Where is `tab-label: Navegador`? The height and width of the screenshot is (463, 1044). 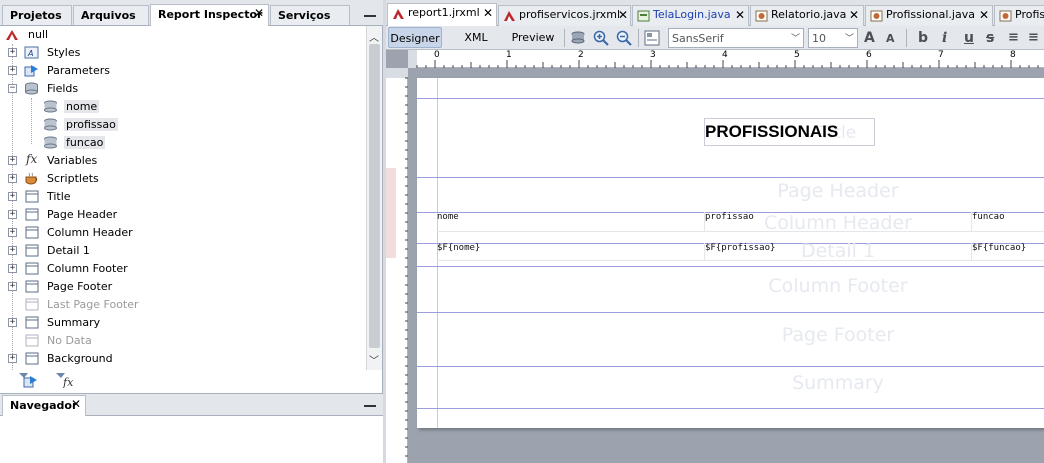 tab-label: Navegador is located at coordinates (44, 405).